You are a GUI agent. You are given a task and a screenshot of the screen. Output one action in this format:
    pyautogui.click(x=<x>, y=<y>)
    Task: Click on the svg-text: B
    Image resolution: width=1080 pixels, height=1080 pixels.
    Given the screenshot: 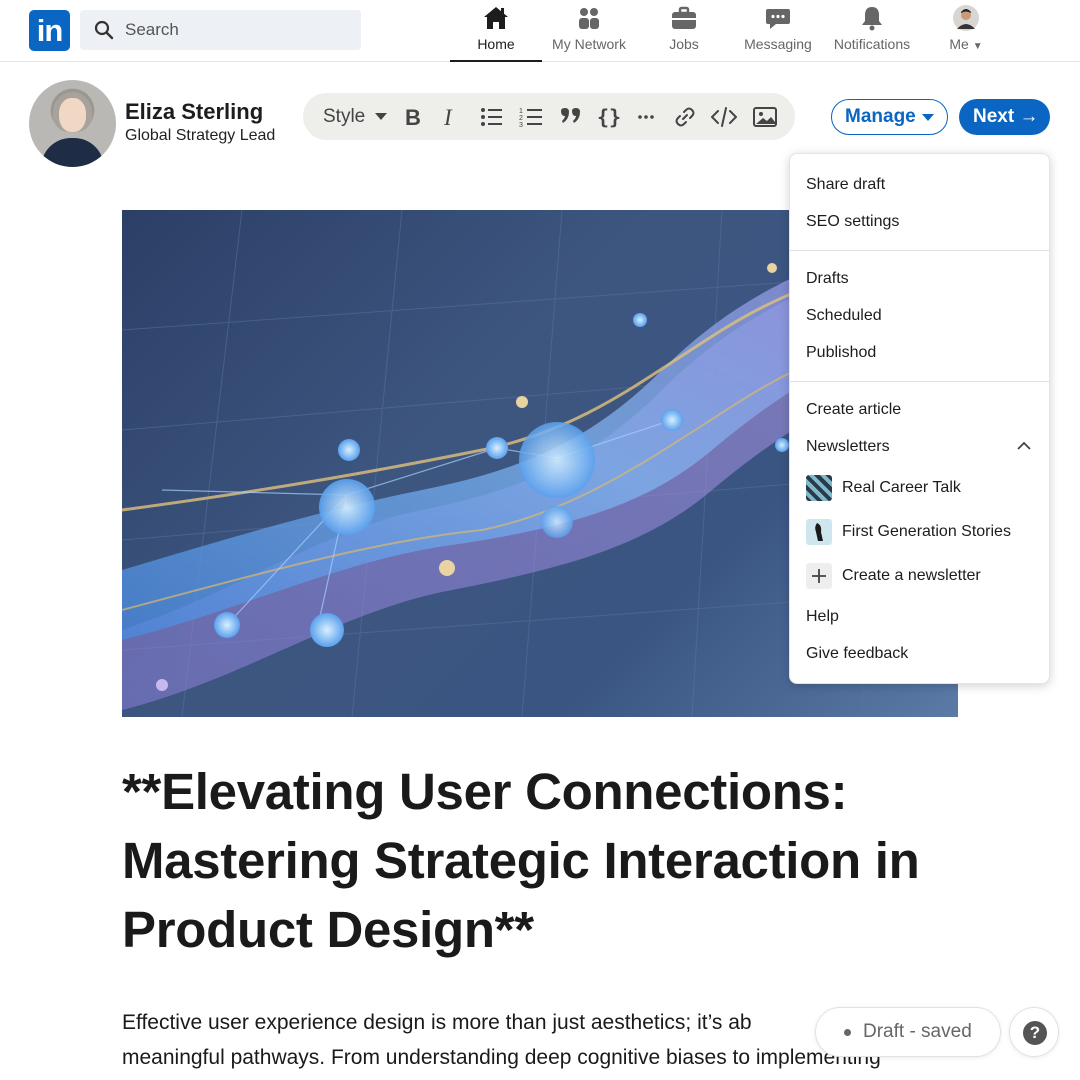 What is the action you would take?
    pyautogui.click(x=413, y=117)
    